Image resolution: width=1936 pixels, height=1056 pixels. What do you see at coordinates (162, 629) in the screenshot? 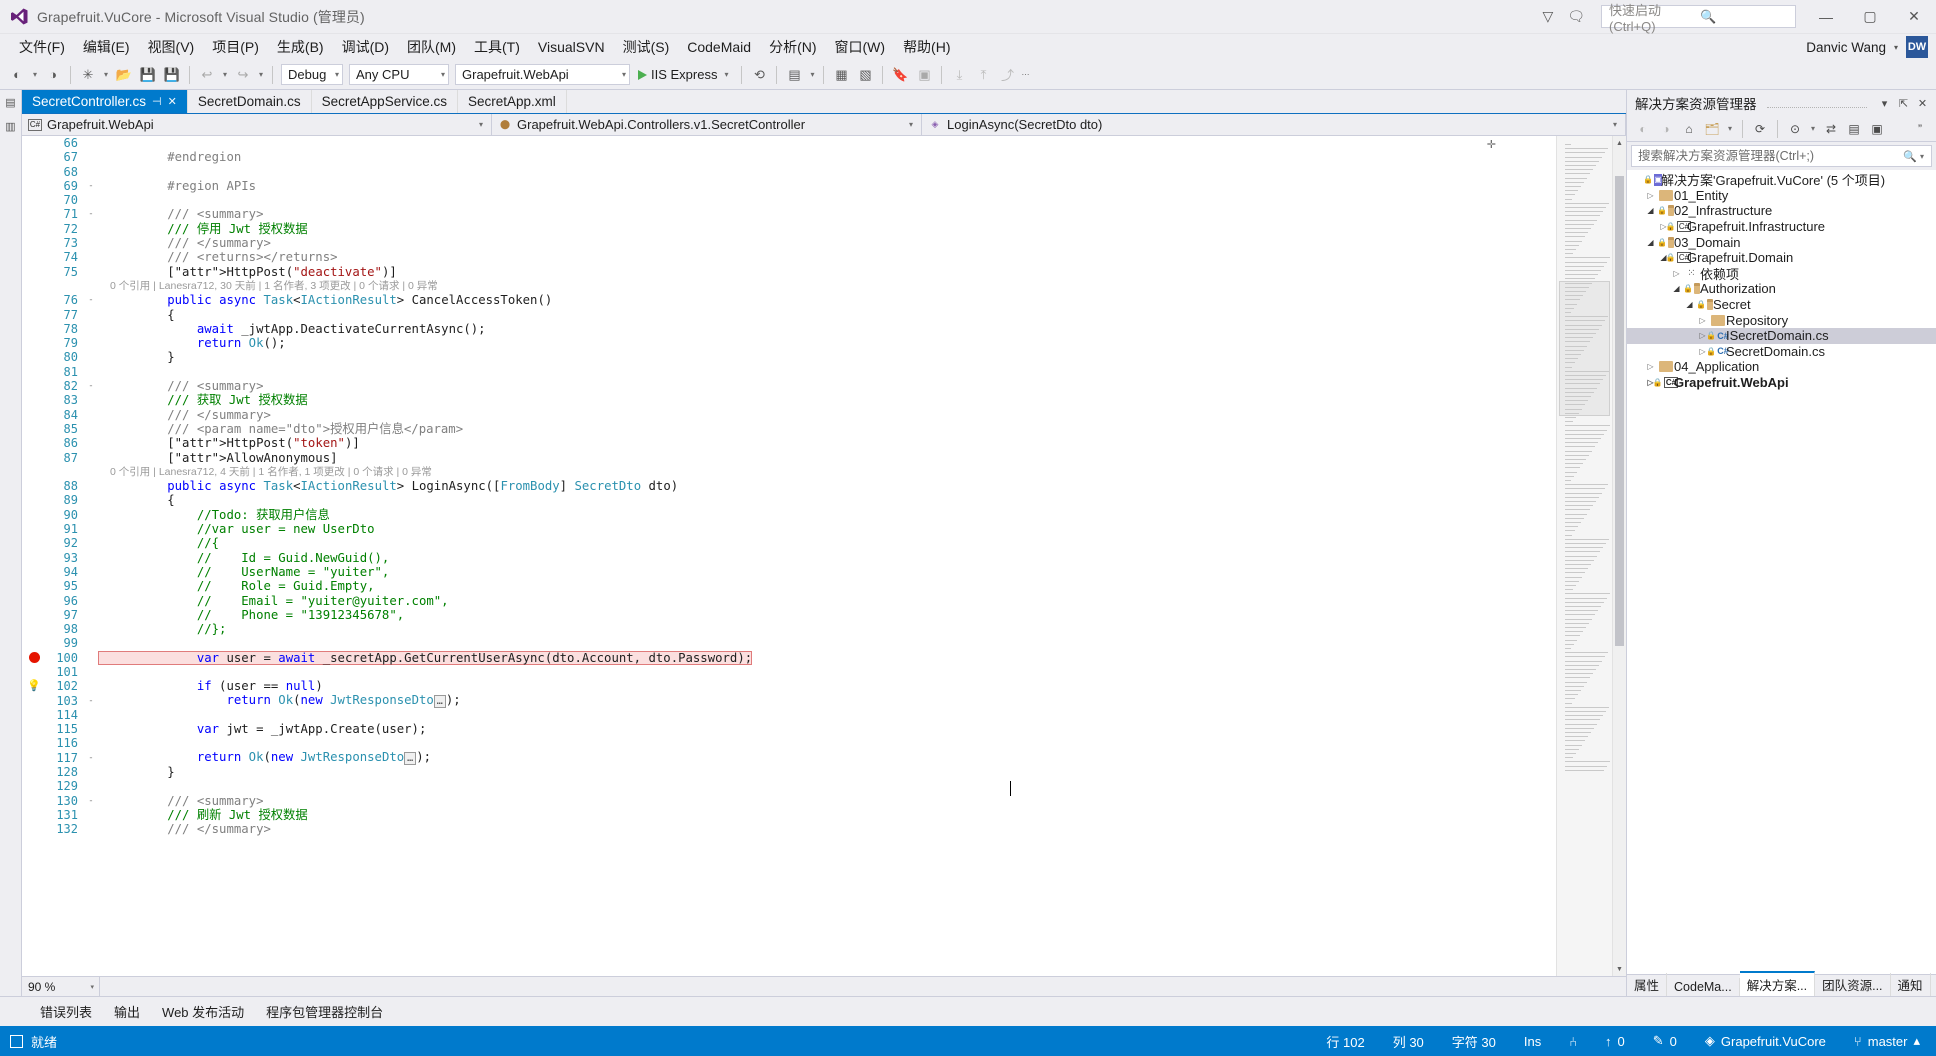
I see `code-text: //};` at bounding box center [162, 629].